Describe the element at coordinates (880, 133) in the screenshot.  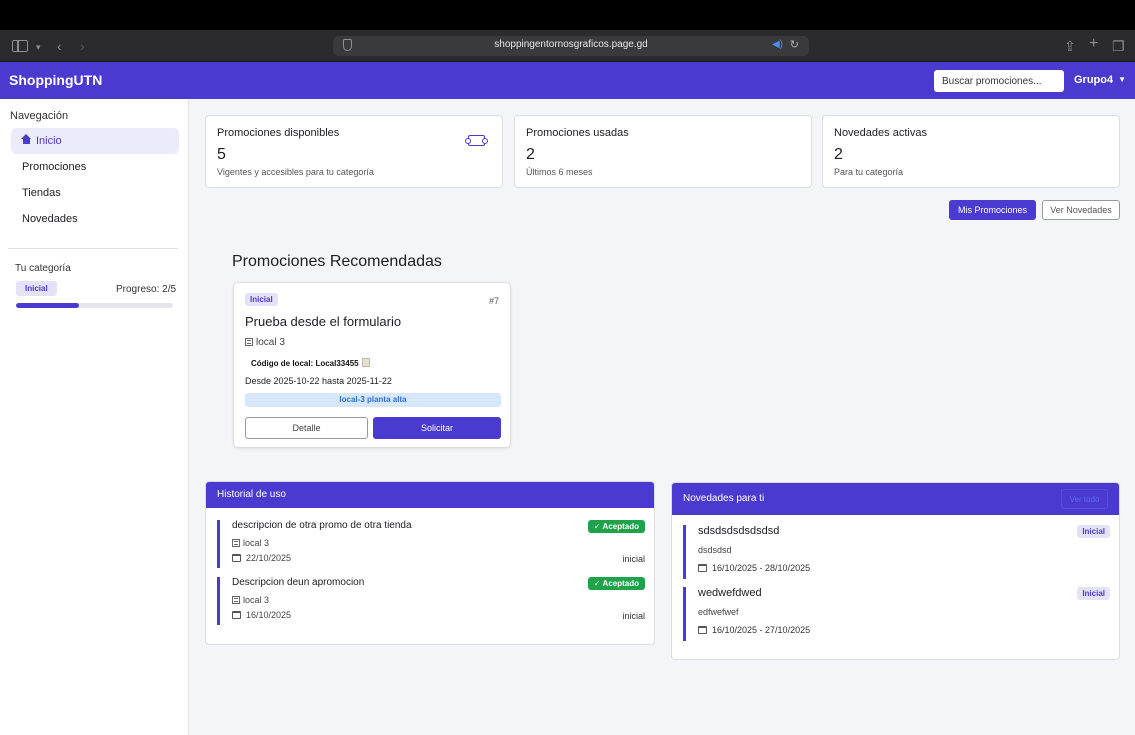
I see `stat-title: Novedades activas` at that location.